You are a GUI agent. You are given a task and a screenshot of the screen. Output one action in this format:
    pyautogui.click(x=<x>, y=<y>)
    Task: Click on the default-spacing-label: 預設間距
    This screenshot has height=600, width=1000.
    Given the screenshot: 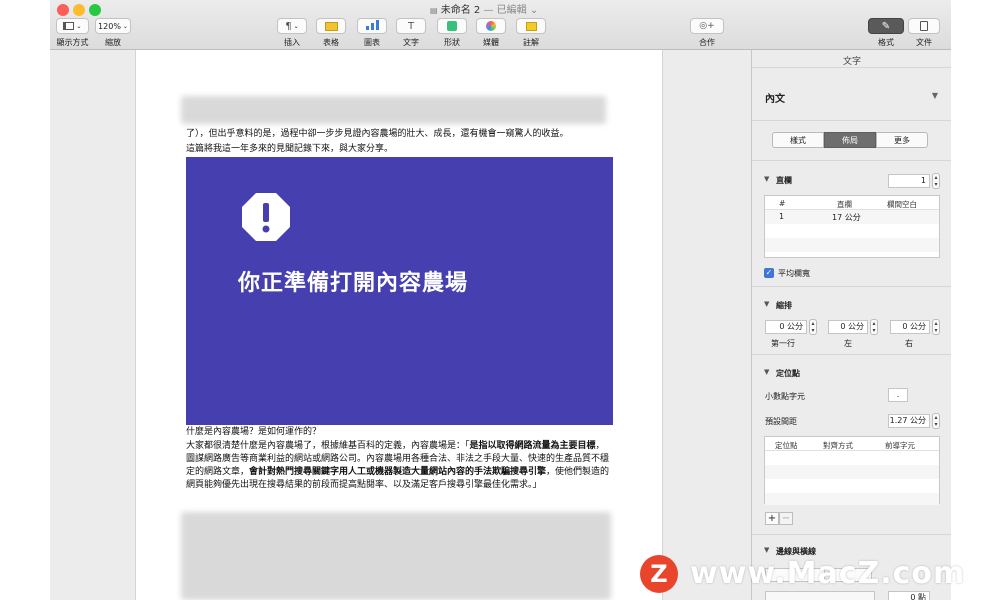 What is the action you would take?
    pyautogui.click(x=781, y=421)
    